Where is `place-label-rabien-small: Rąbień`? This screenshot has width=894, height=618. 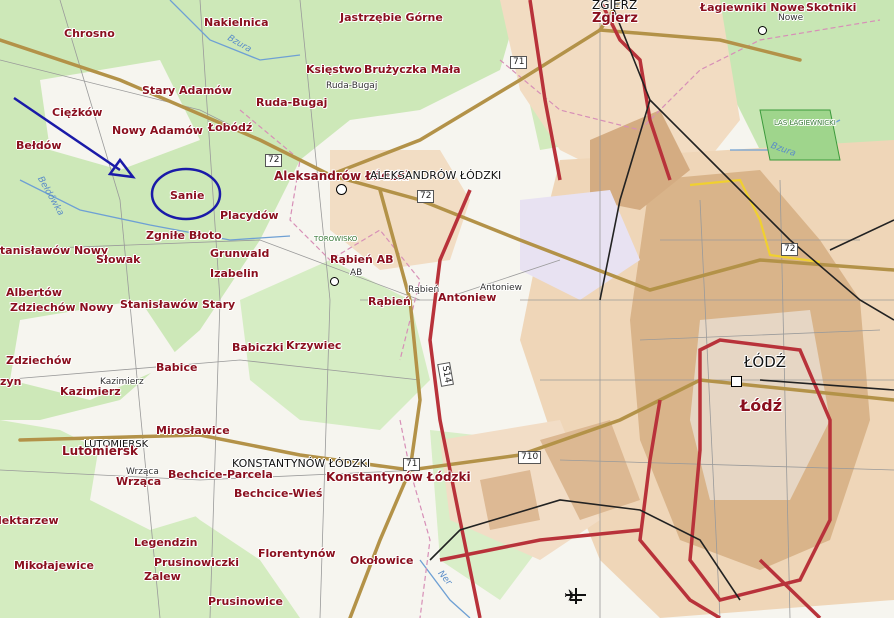
place-label-rabien-small: Rąbień is located at coordinates (424, 290).